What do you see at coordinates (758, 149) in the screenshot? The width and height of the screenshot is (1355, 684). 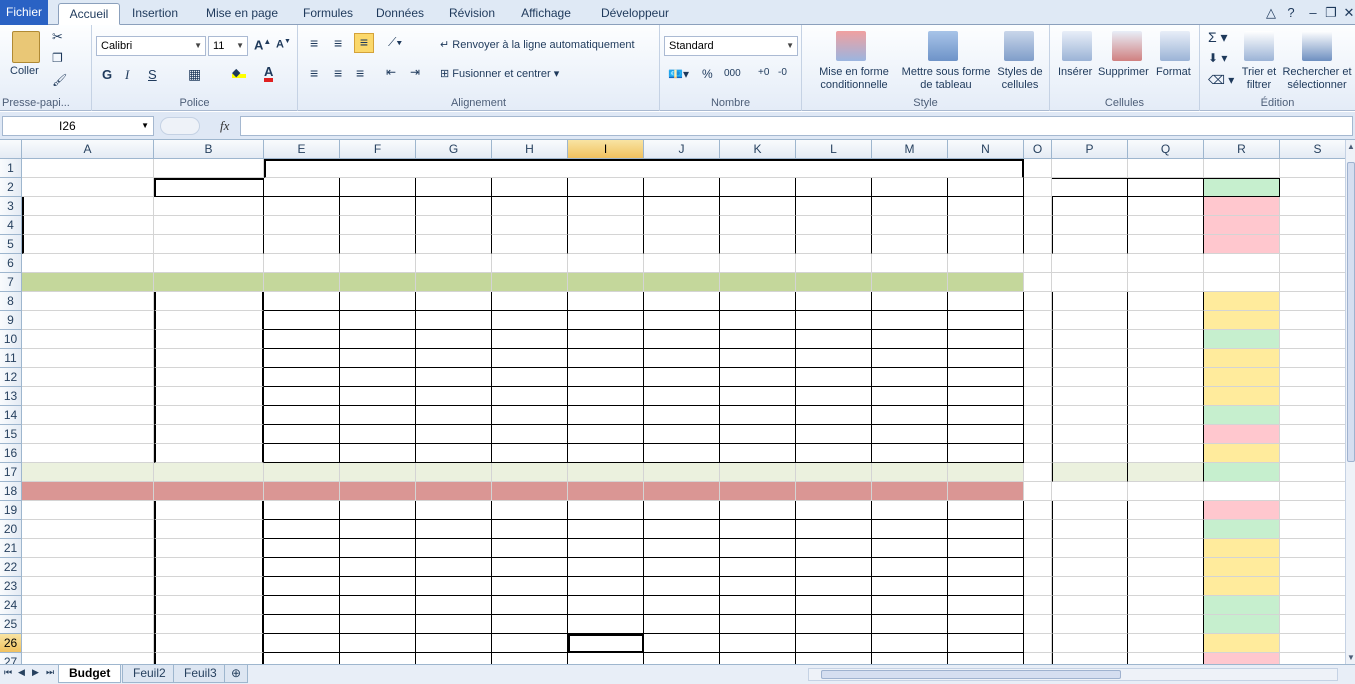 I see `column-header-k: K` at bounding box center [758, 149].